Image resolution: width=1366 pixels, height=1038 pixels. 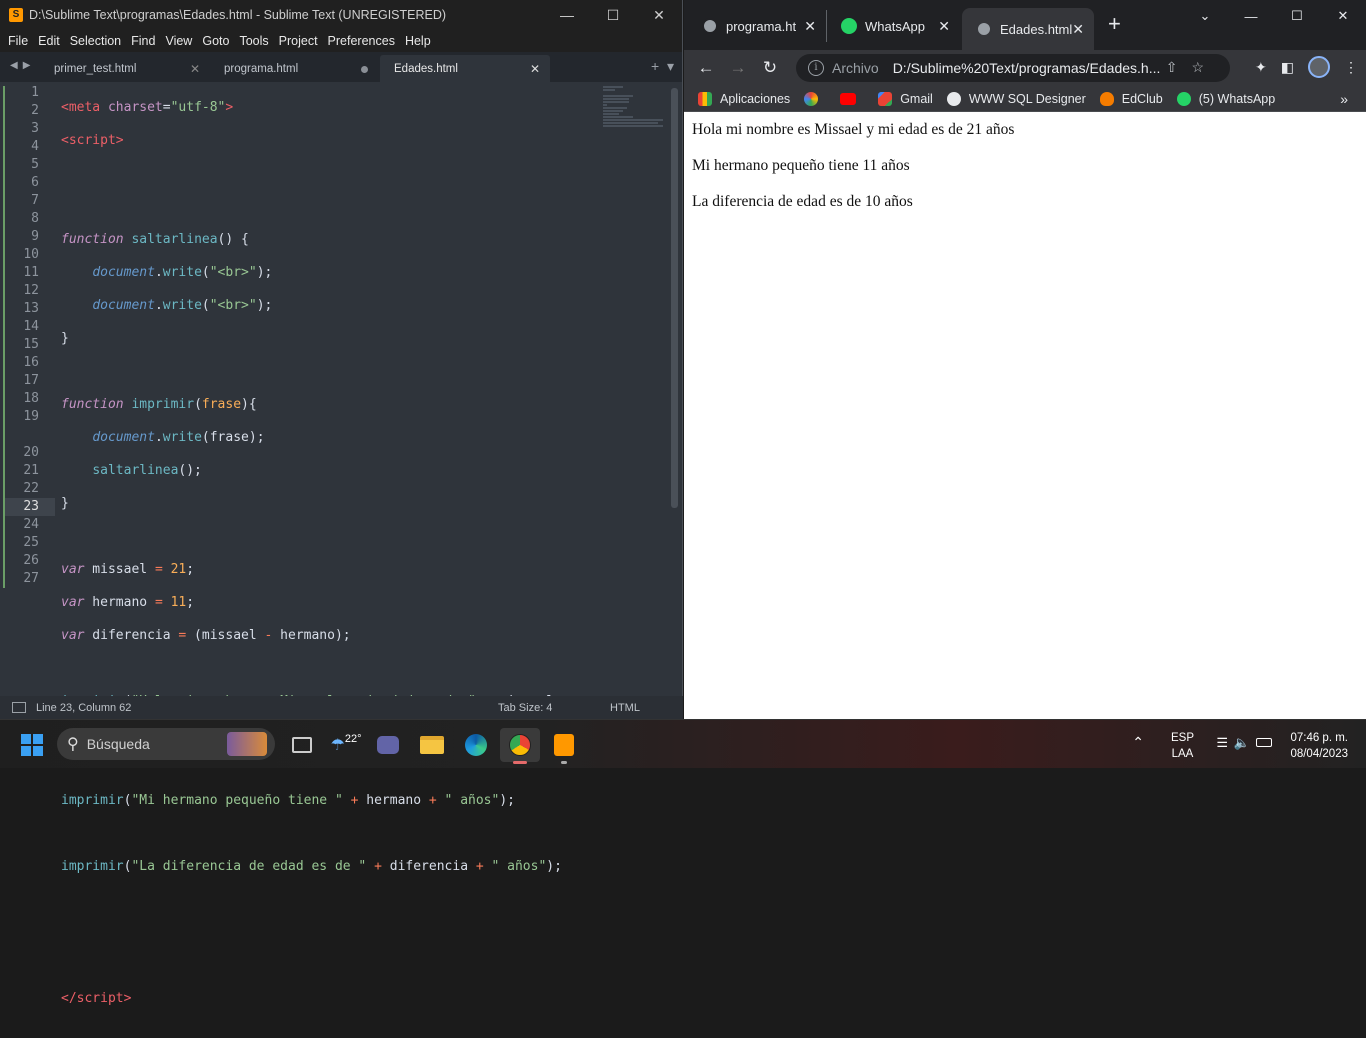 What do you see at coordinates (35, 128) in the screenshot?
I see `line-number: 3` at bounding box center [35, 128].